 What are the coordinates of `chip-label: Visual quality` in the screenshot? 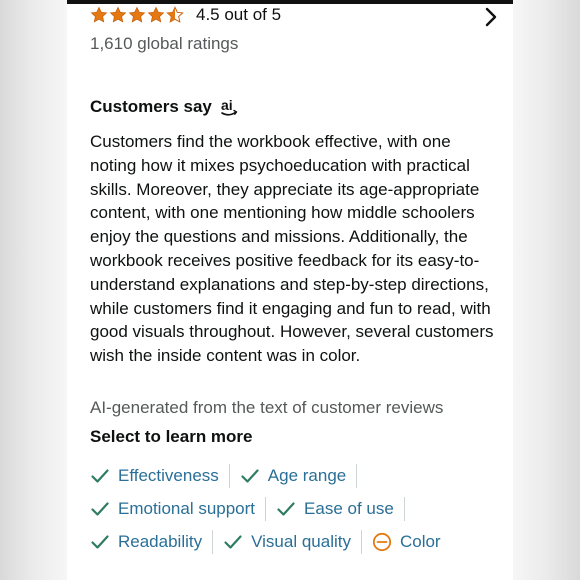 It's located at (301, 541).